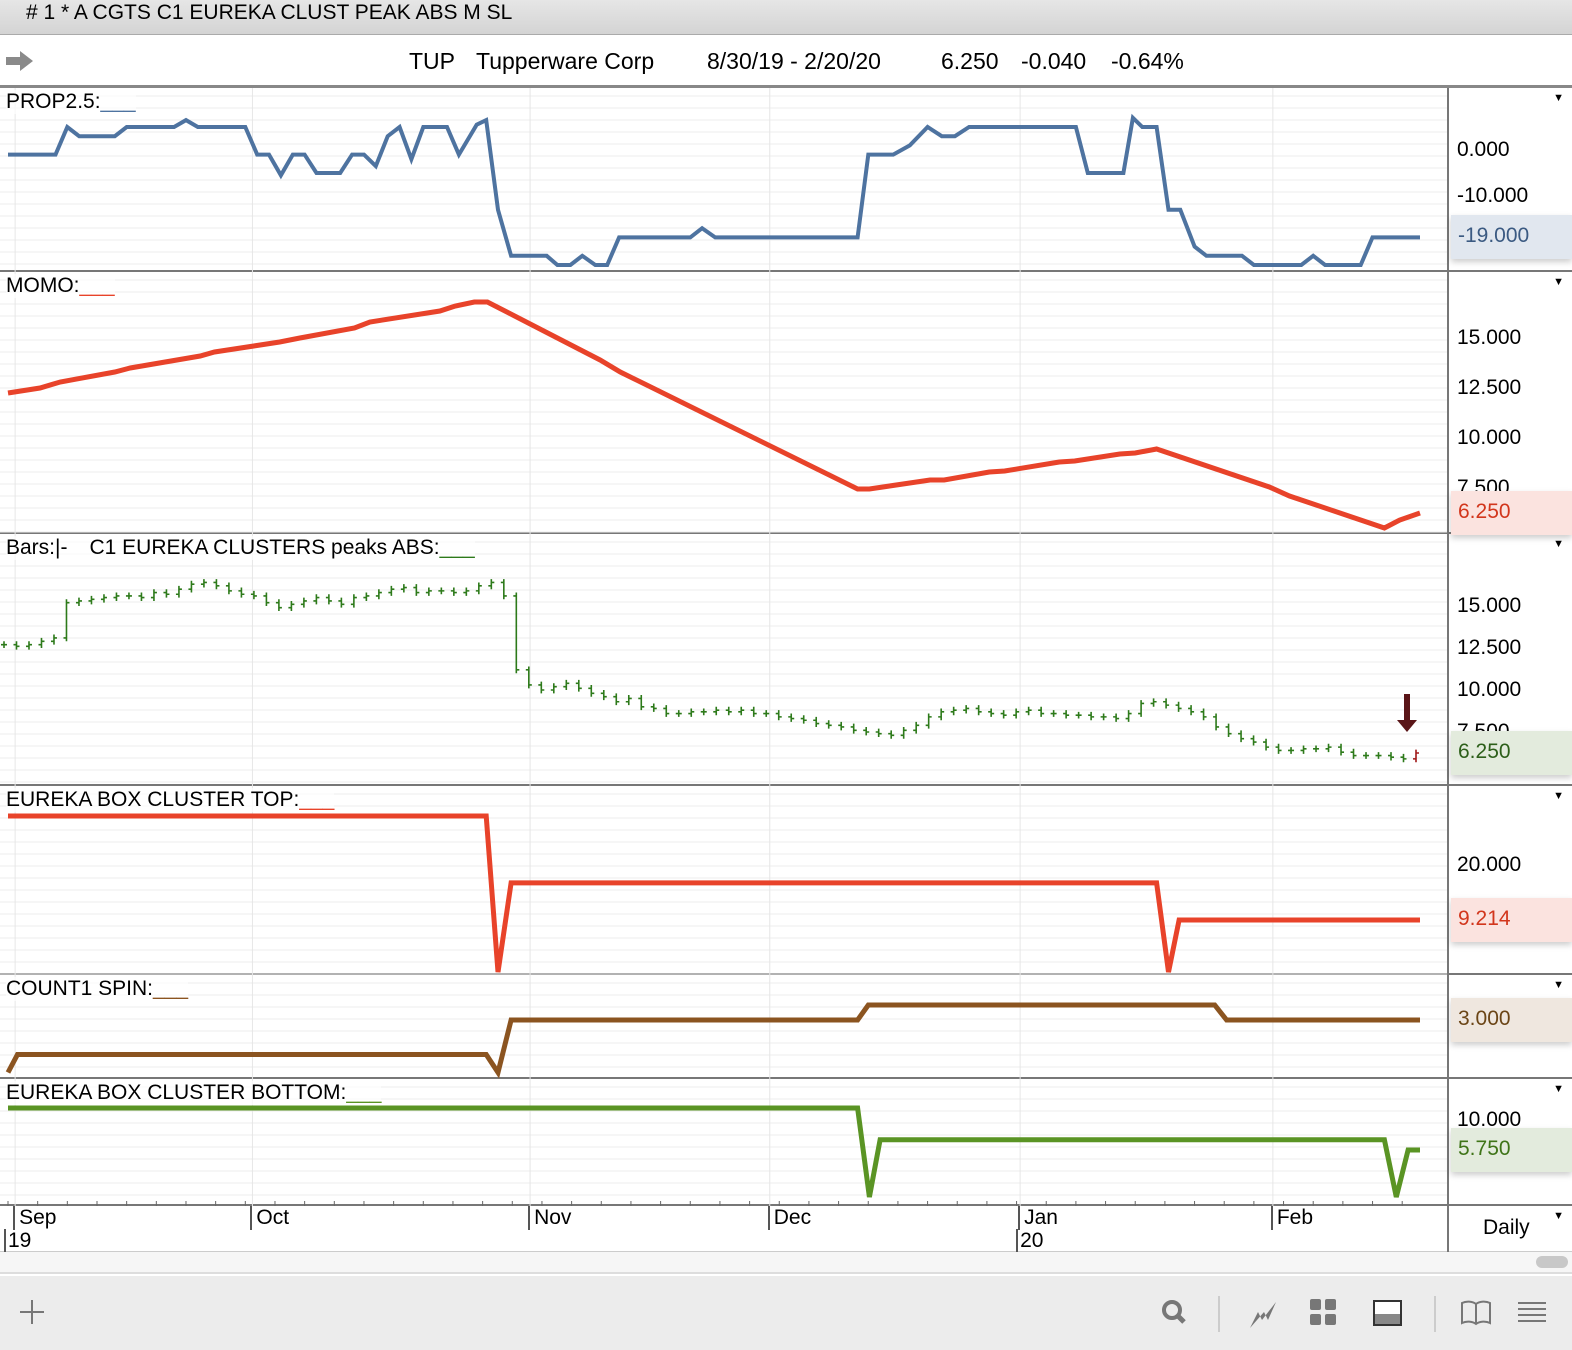 The image size is (1572, 1350). What do you see at coordinates (723, 180) in the screenshot?
I see `panel-plot` at bounding box center [723, 180].